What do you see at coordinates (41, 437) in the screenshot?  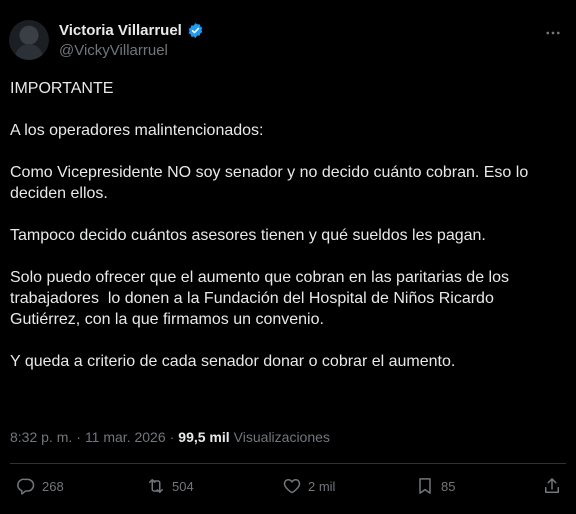 I see `post-time: 8:32 p. m.` at bounding box center [41, 437].